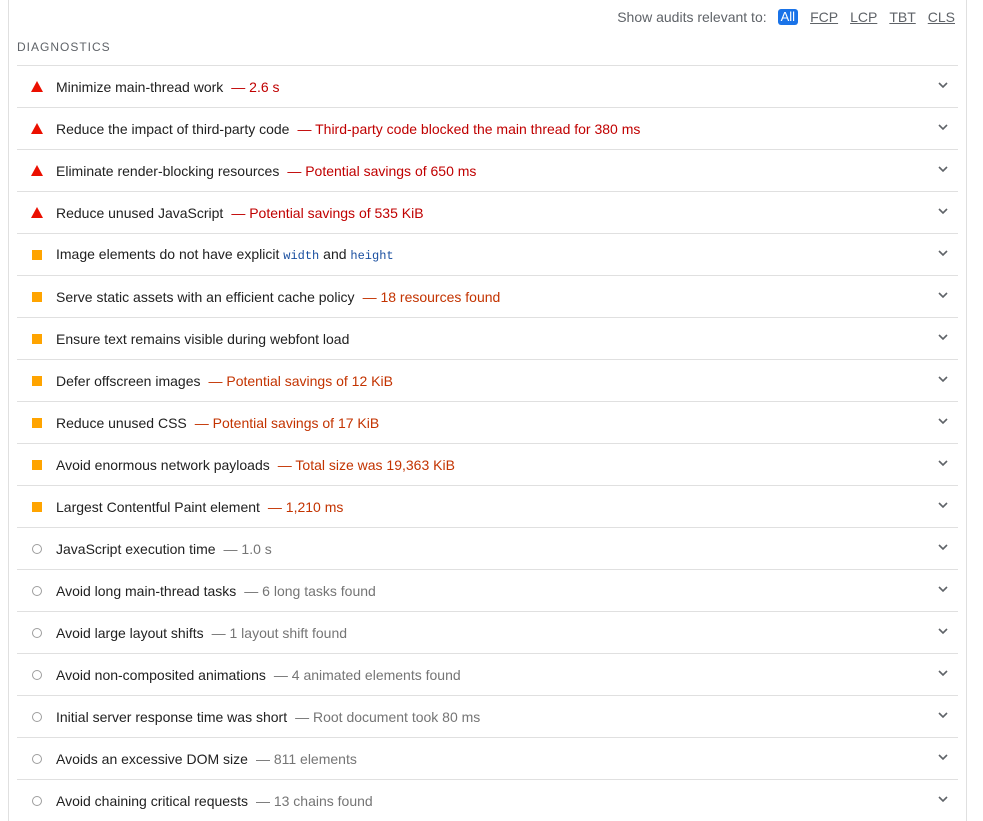 The image size is (983, 821). What do you see at coordinates (366, 464) in the screenshot?
I see `audit-display-value: — Total size was 19,363 KiB` at bounding box center [366, 464].